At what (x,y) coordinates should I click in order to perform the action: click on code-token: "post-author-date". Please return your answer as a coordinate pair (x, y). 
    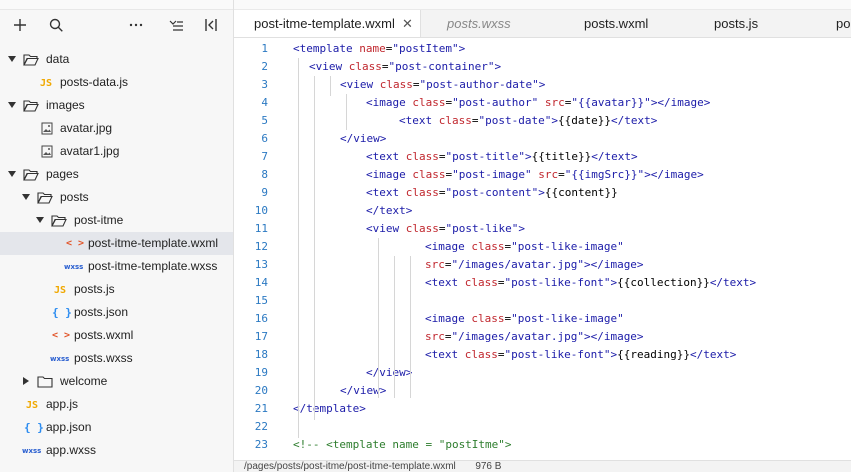
    Looking at the image, I should click on (479, 84).